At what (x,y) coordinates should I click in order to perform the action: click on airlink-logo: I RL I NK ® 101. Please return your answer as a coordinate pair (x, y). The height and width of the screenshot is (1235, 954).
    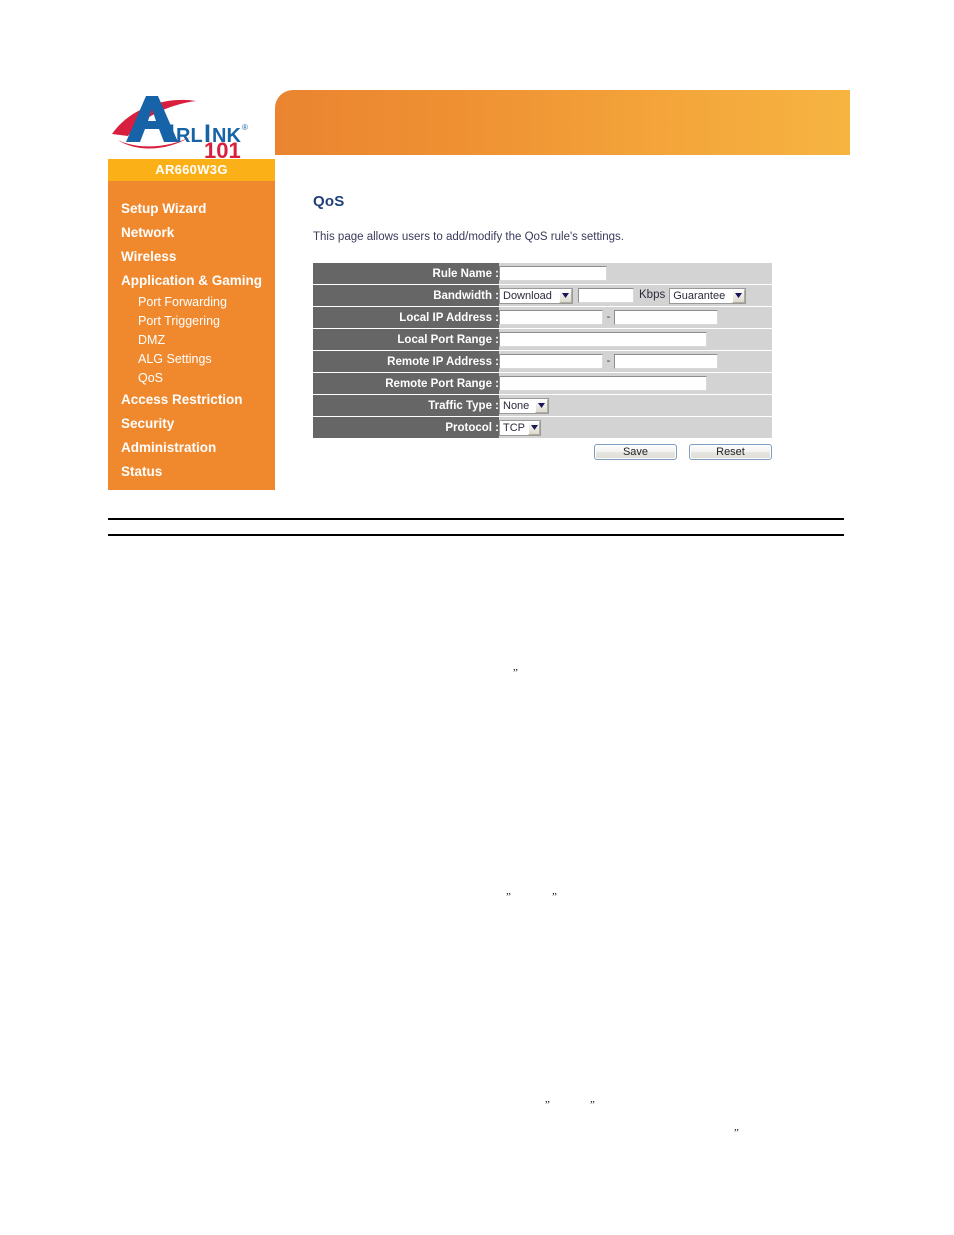
    Looking at the image, I should click on (190, 124).